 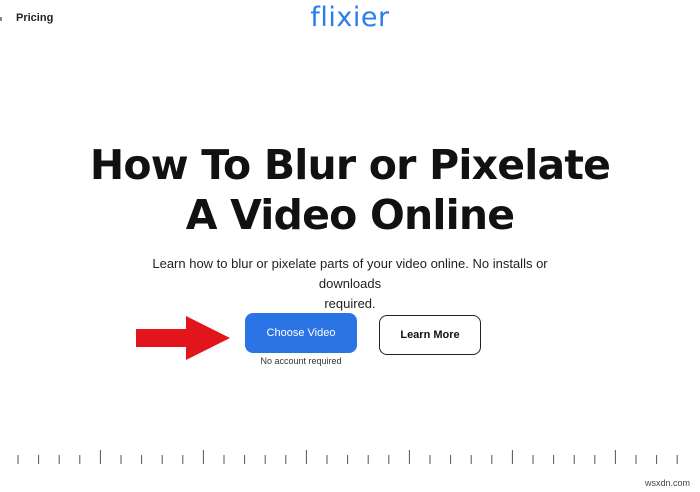 What do you see at coordinates (350, 165) in the screenshot?
I see `title-line-1: How To Blur or Pixelate` at bounding box center [350, 165].